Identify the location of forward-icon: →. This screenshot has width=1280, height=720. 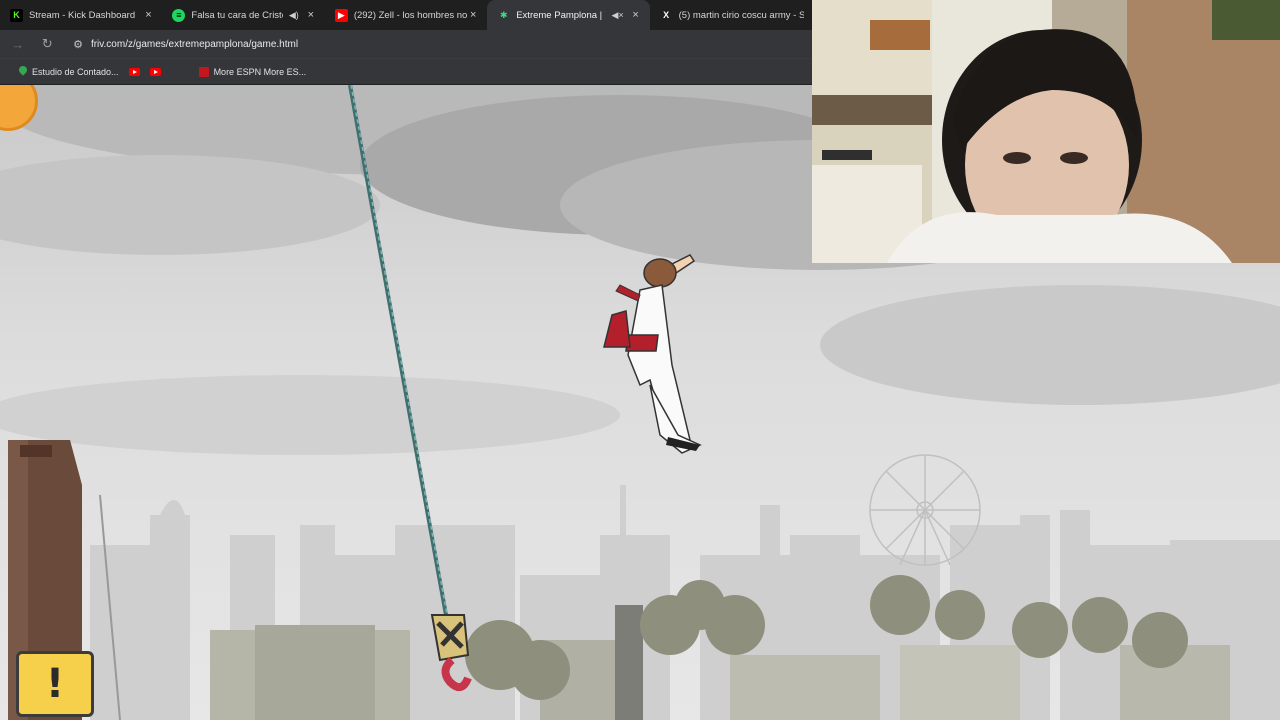
(18, 44).